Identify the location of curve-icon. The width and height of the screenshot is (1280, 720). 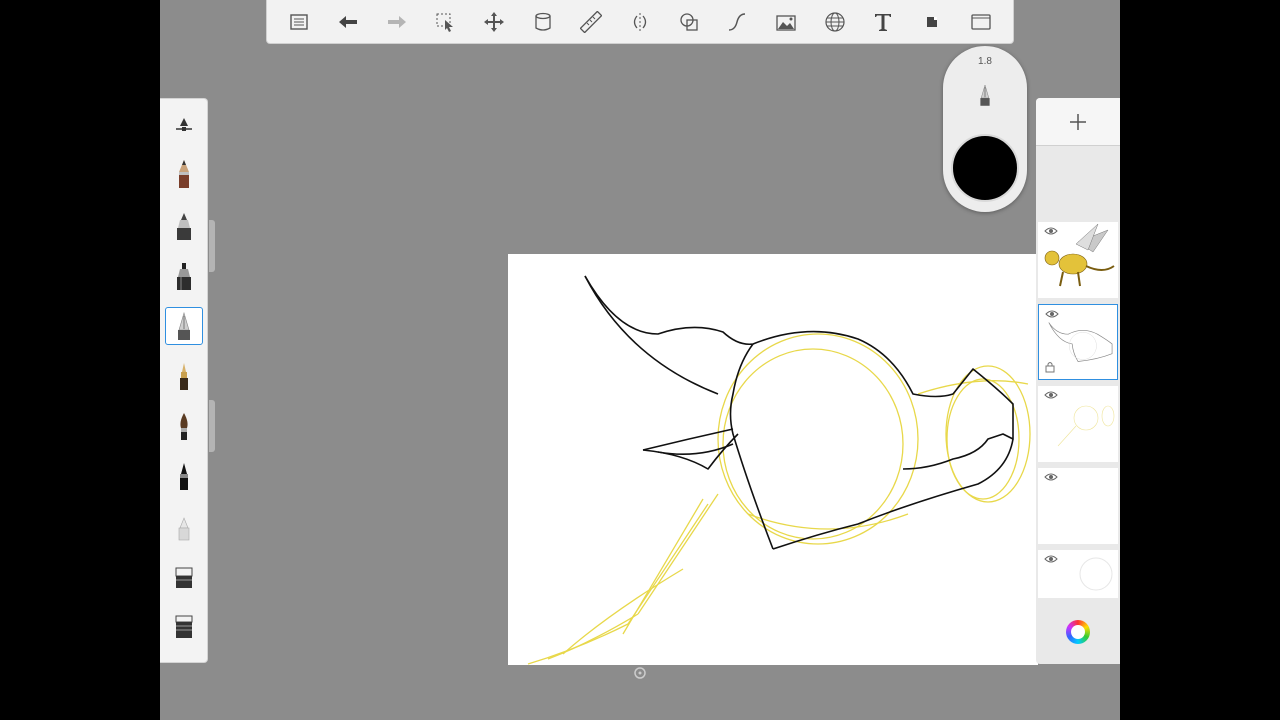
(737, 21).